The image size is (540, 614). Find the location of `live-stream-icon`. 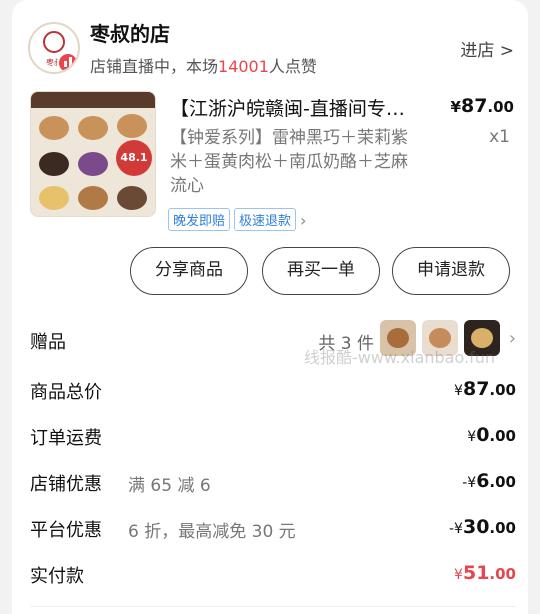

live-stream-icon is located at coordinates (67, 62).